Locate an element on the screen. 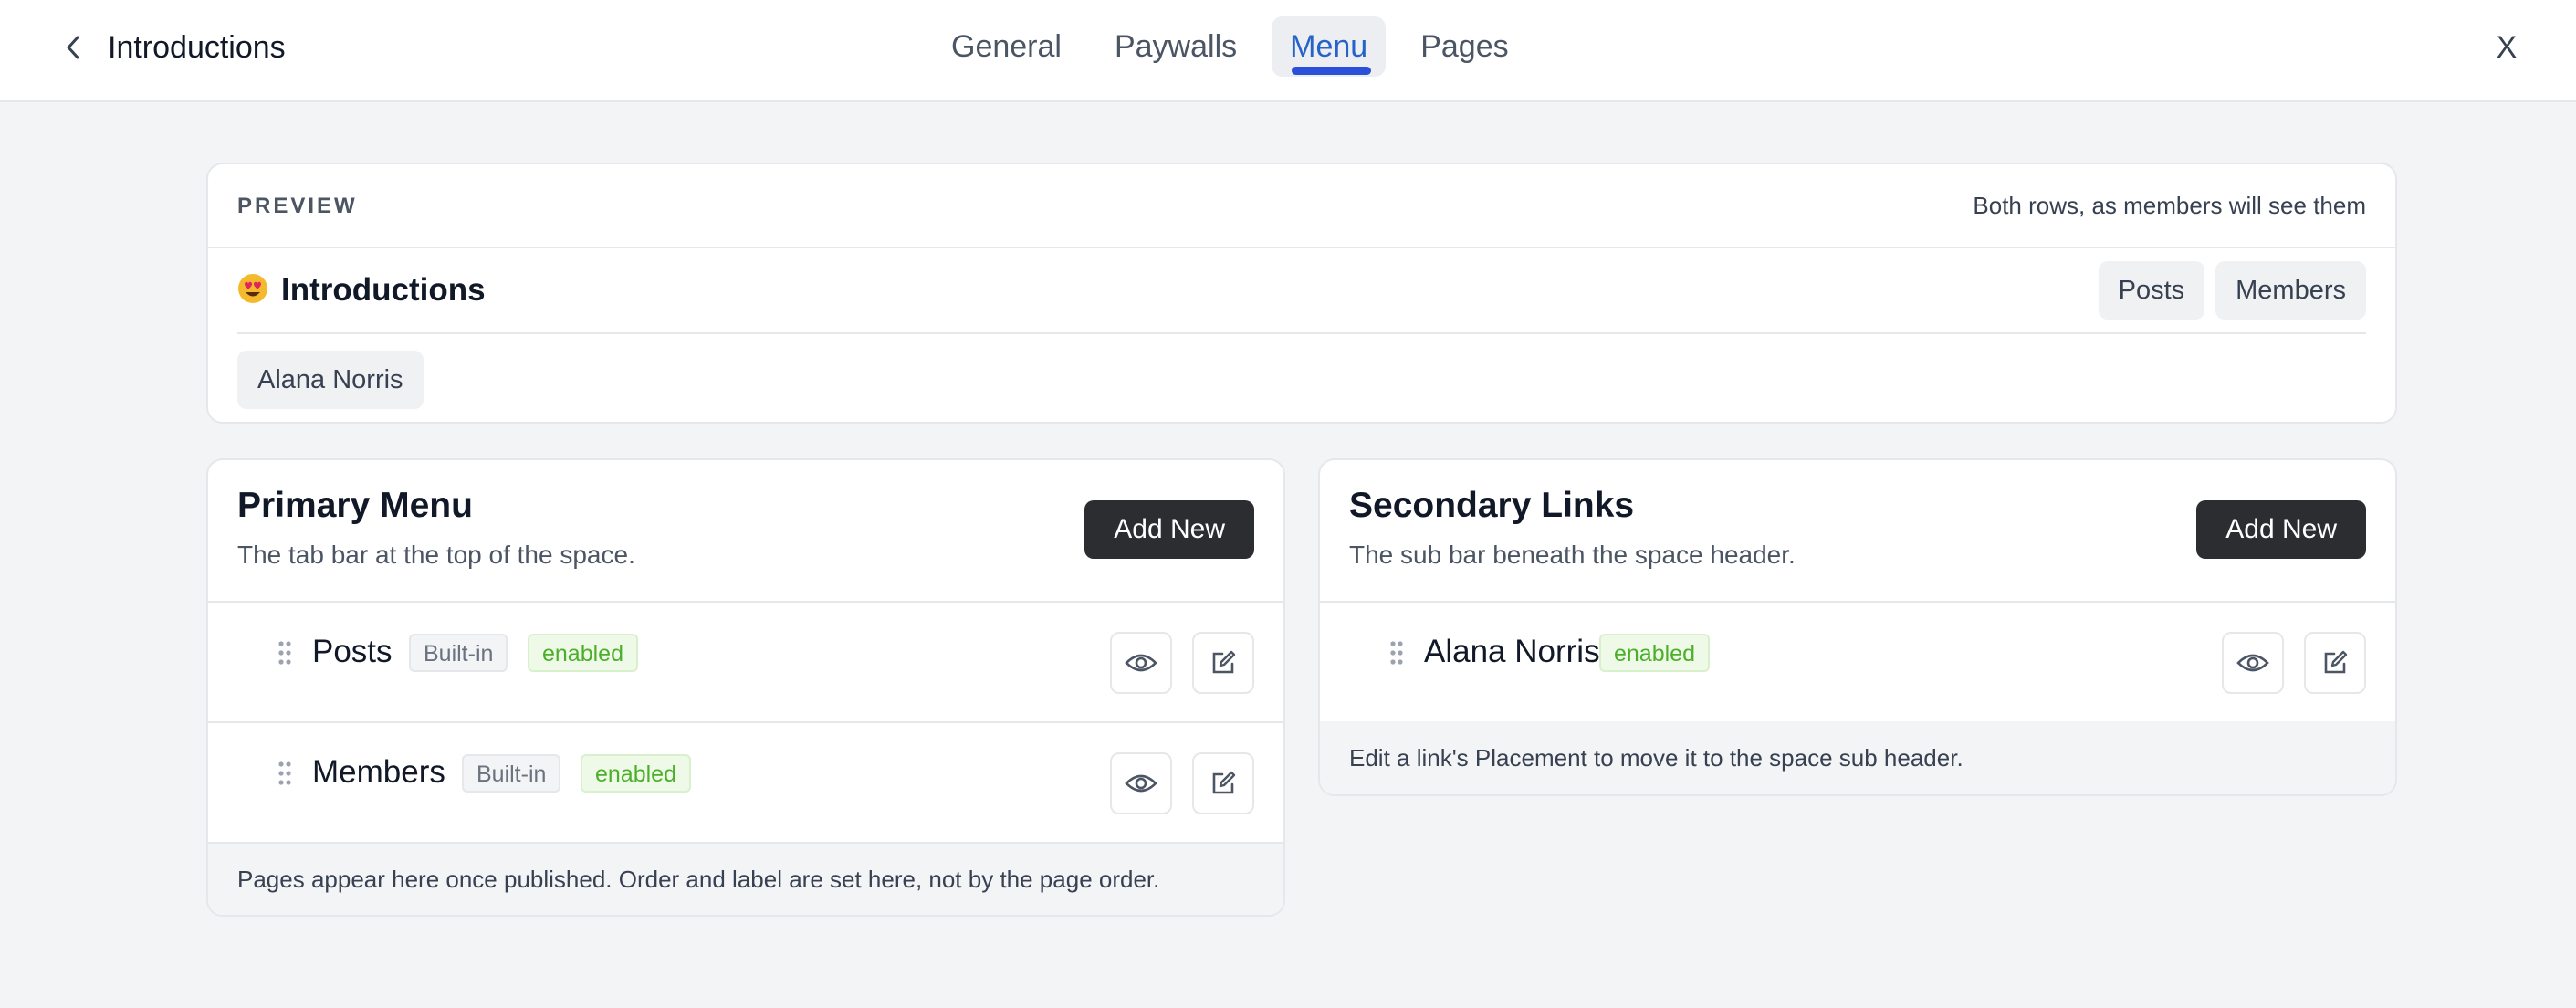  tab-label: Pages is located at coordinates (1464, 46).